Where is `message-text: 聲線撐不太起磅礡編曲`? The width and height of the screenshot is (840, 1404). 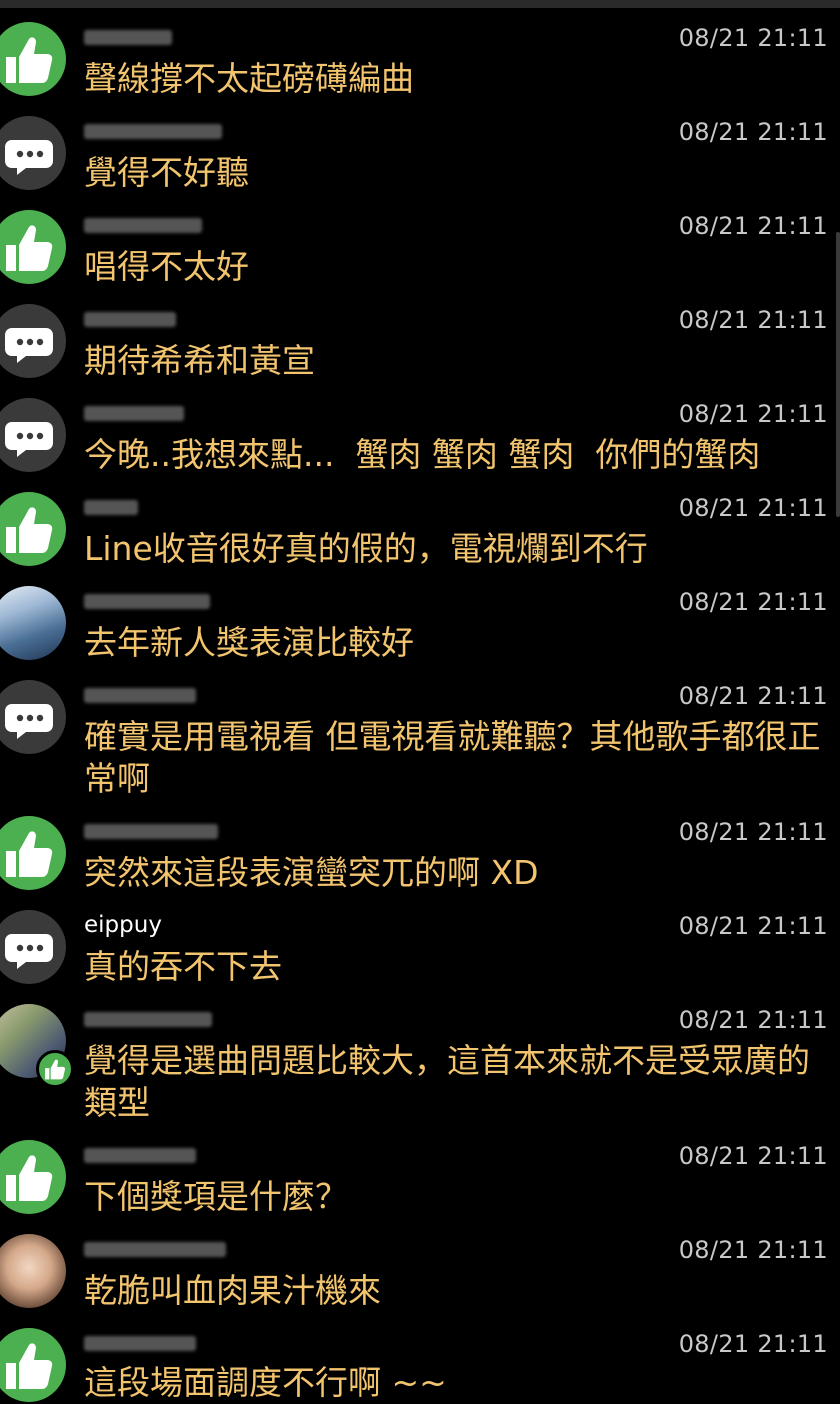
message-text: 聲線撐不太起磅礡編曲 is located at coordinates (249, 78).